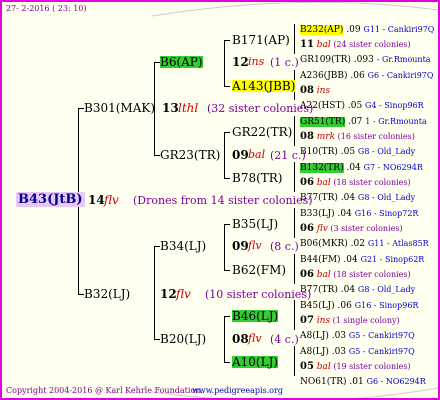 This screenshot has width=440, height=400. What do you see at coordinates (396, 381) in the screenshot?
I see `ancestor-origin: G6 - NO6294R` at bounding box center [396, 381].